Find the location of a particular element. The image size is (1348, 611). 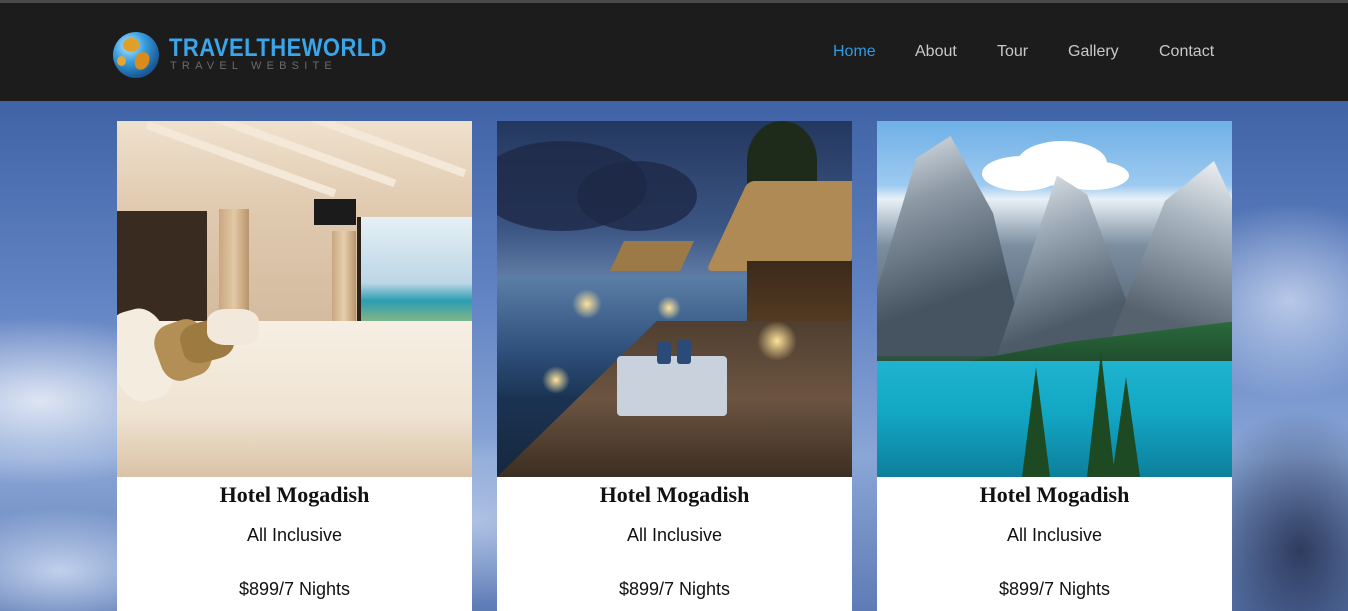

nav-home: Home is located at coordinates (854, 52).